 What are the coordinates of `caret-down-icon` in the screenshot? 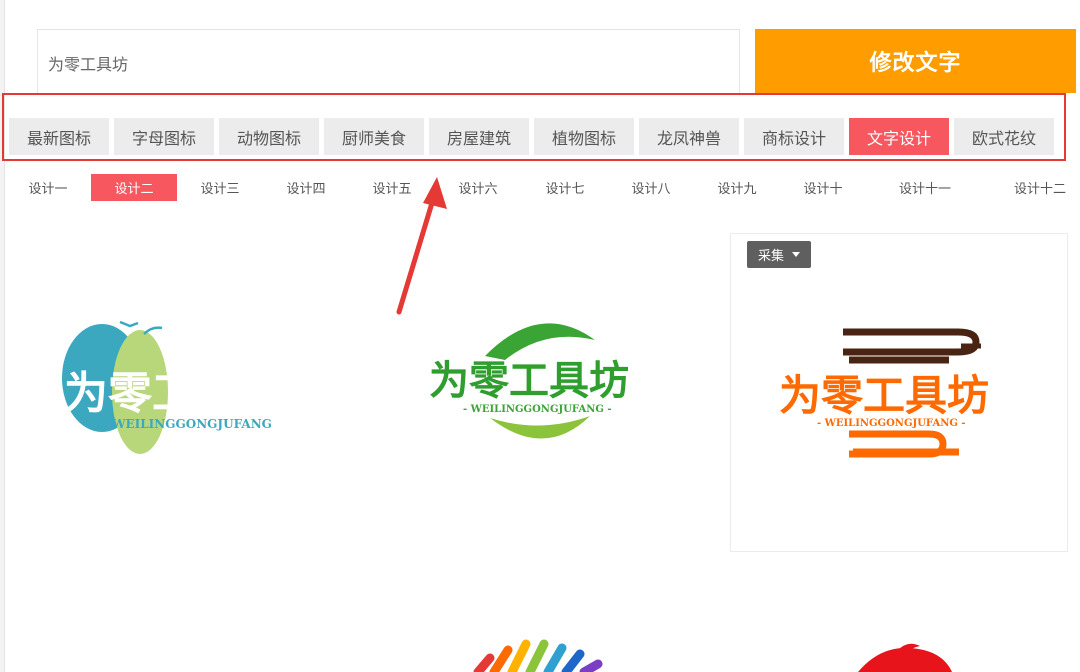 It's located at (796, 254).